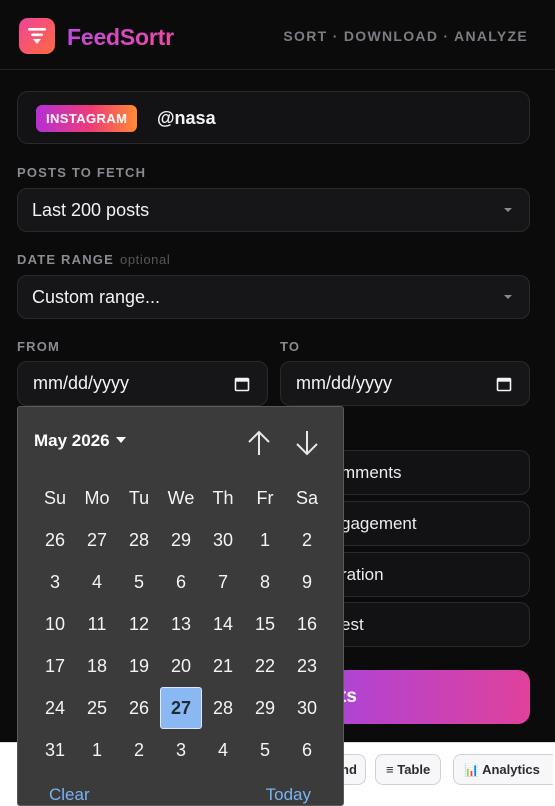 The image size is (555, 806). I want to click on day-cell: 15, so click(265, 624).